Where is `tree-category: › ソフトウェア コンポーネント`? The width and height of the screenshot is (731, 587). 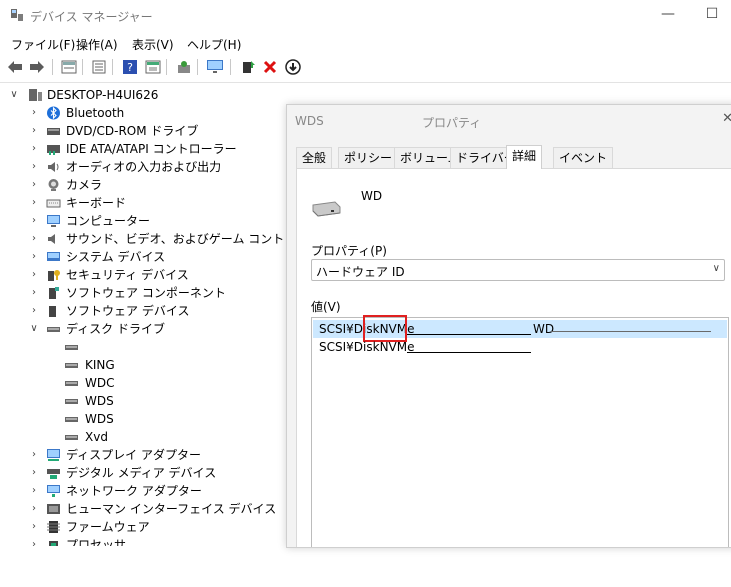 tree-category: › ソフトウェア コンポーネント is located at coordinates (145, 293).